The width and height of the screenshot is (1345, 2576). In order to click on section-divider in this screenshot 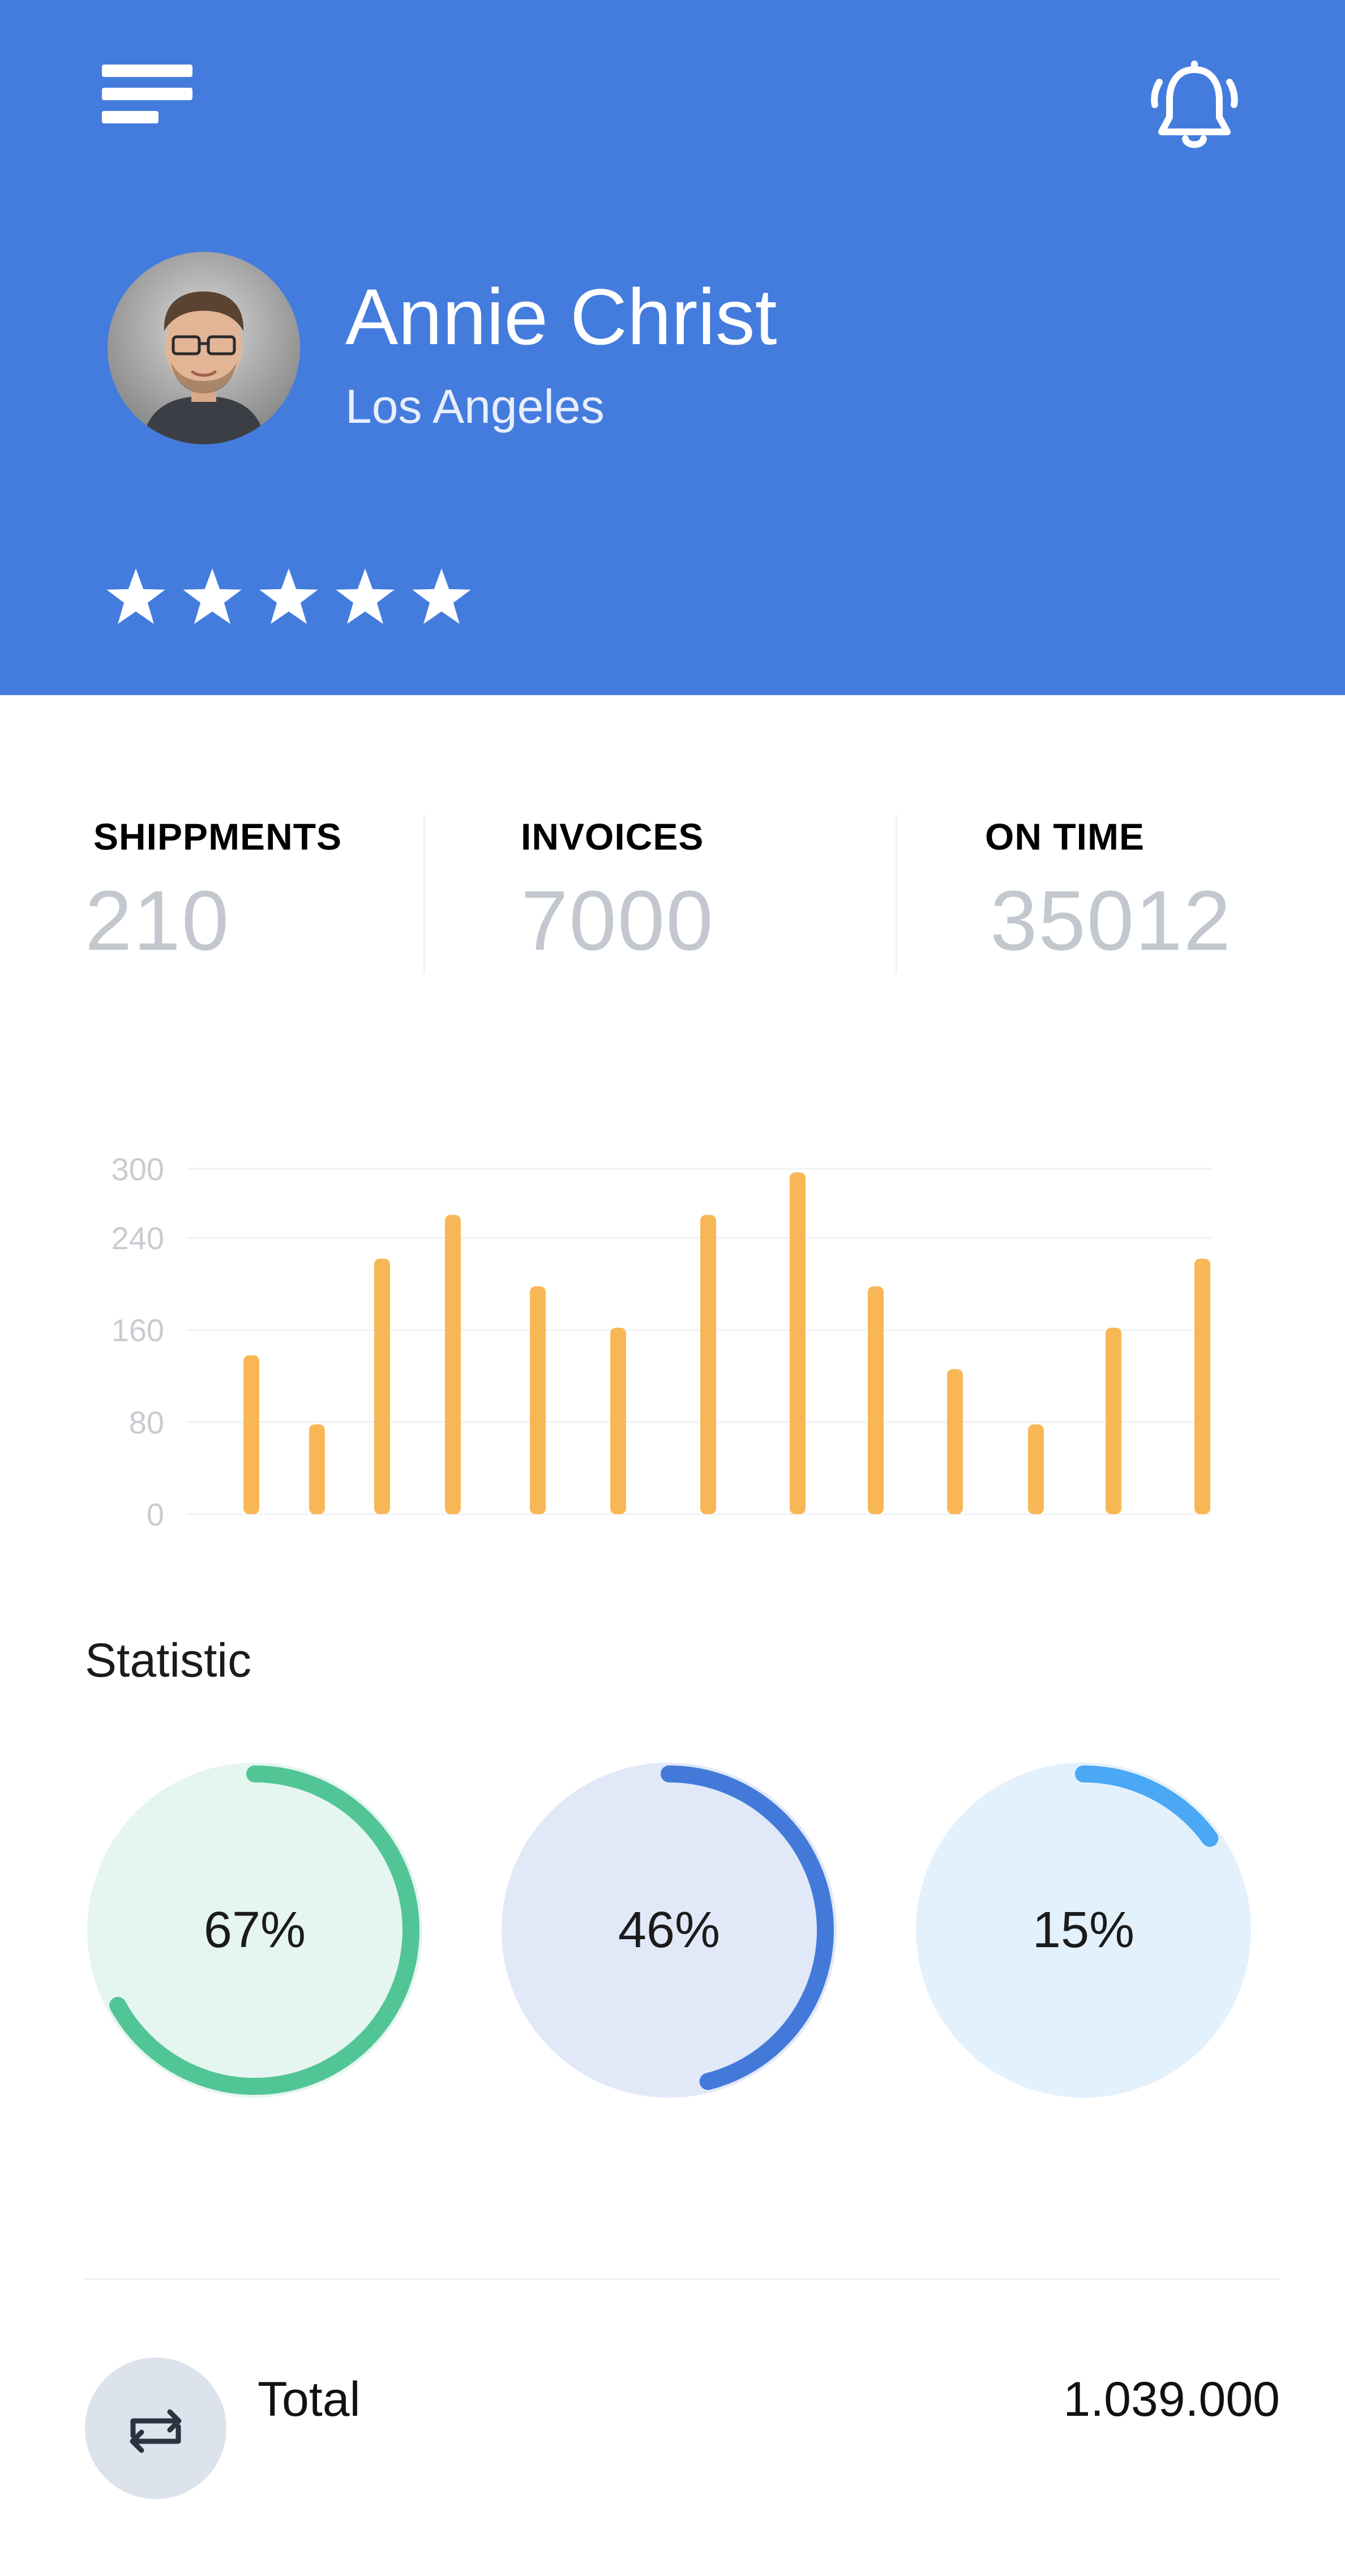, I will do `click(682, 2279)`.